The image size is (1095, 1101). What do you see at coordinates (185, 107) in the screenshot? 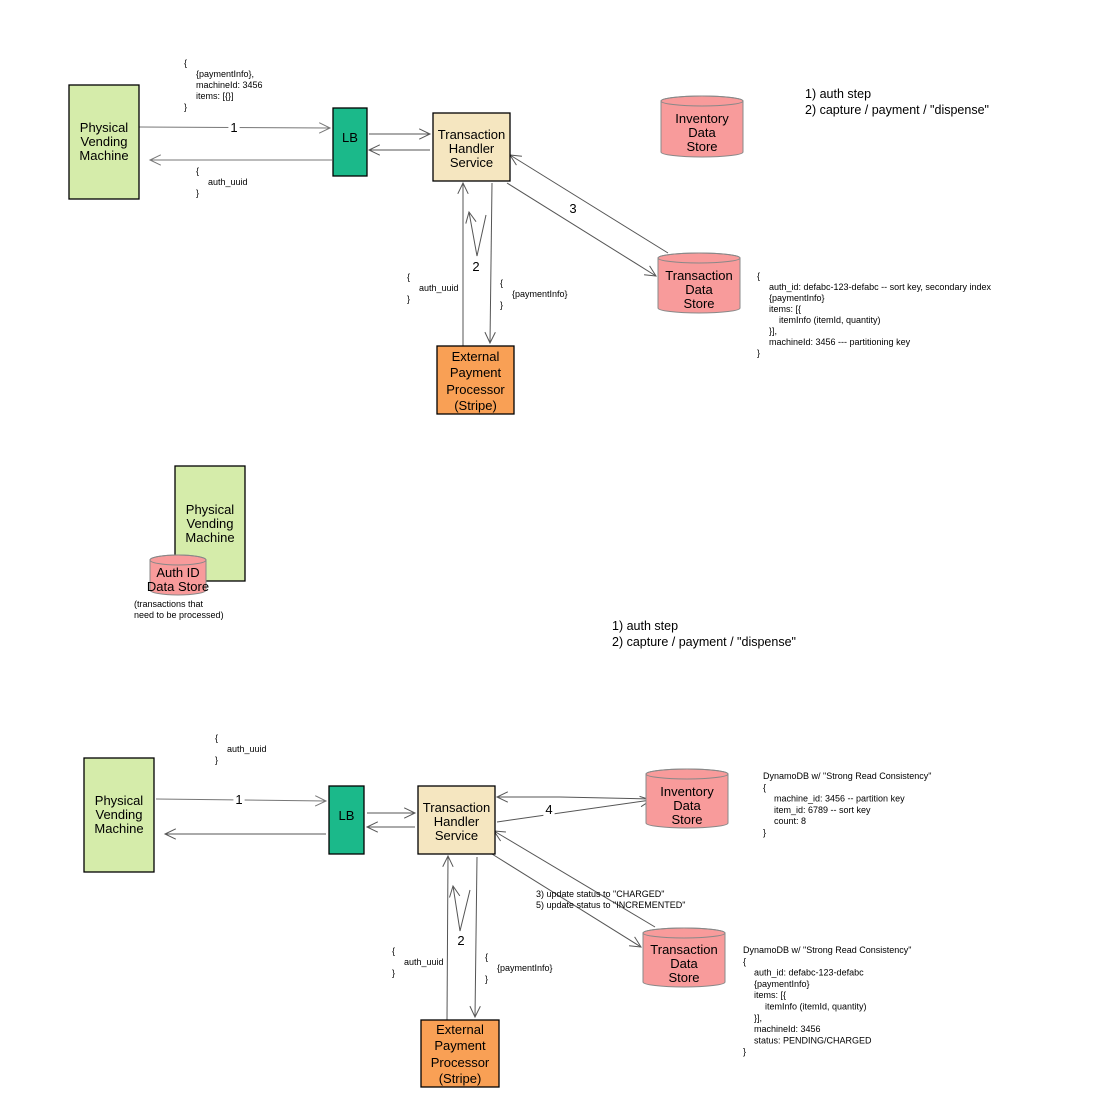
I see `request-note-top-line: }` at bounding box center [185, 107].